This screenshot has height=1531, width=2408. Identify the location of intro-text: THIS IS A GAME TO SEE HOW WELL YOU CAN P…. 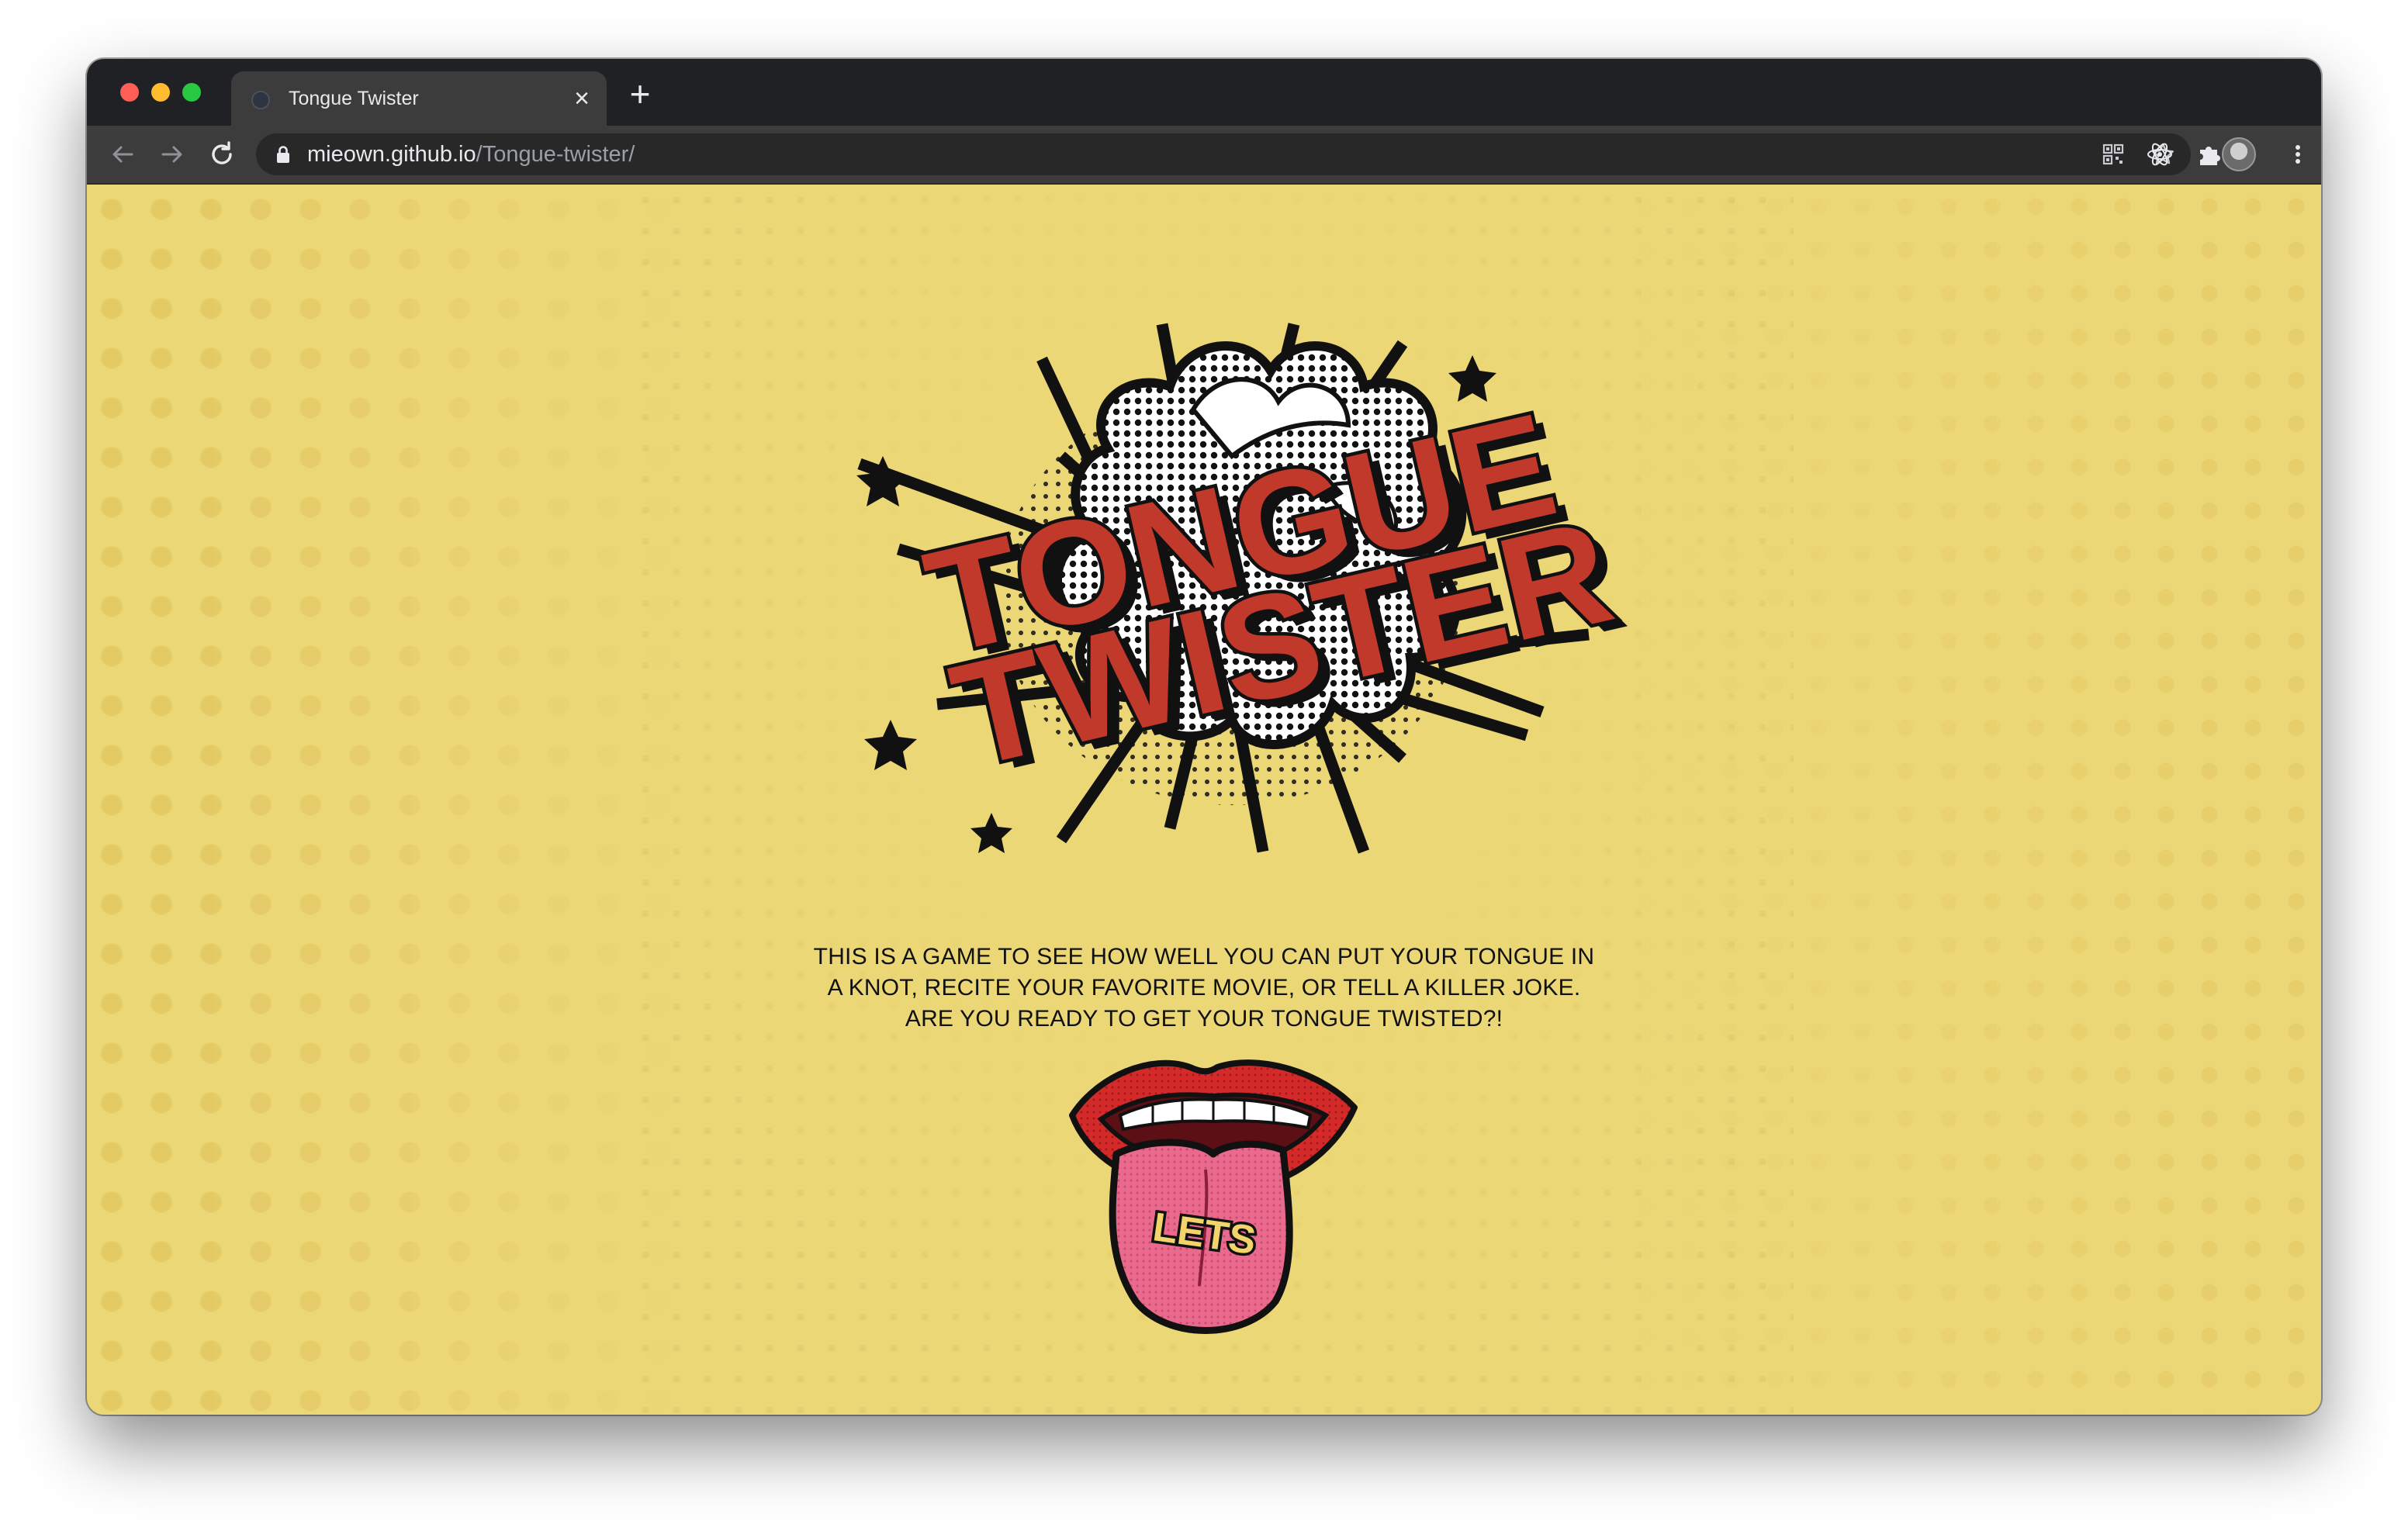
(1204, 988).